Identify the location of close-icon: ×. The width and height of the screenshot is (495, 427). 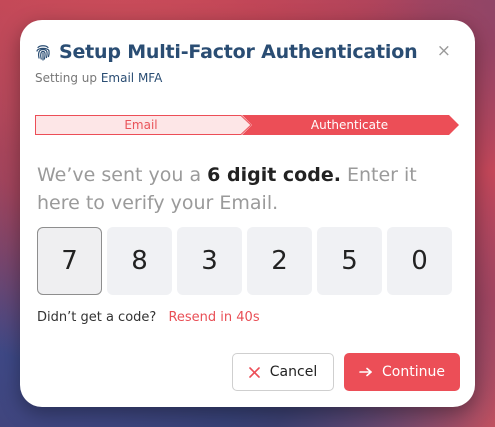
(444, 51).